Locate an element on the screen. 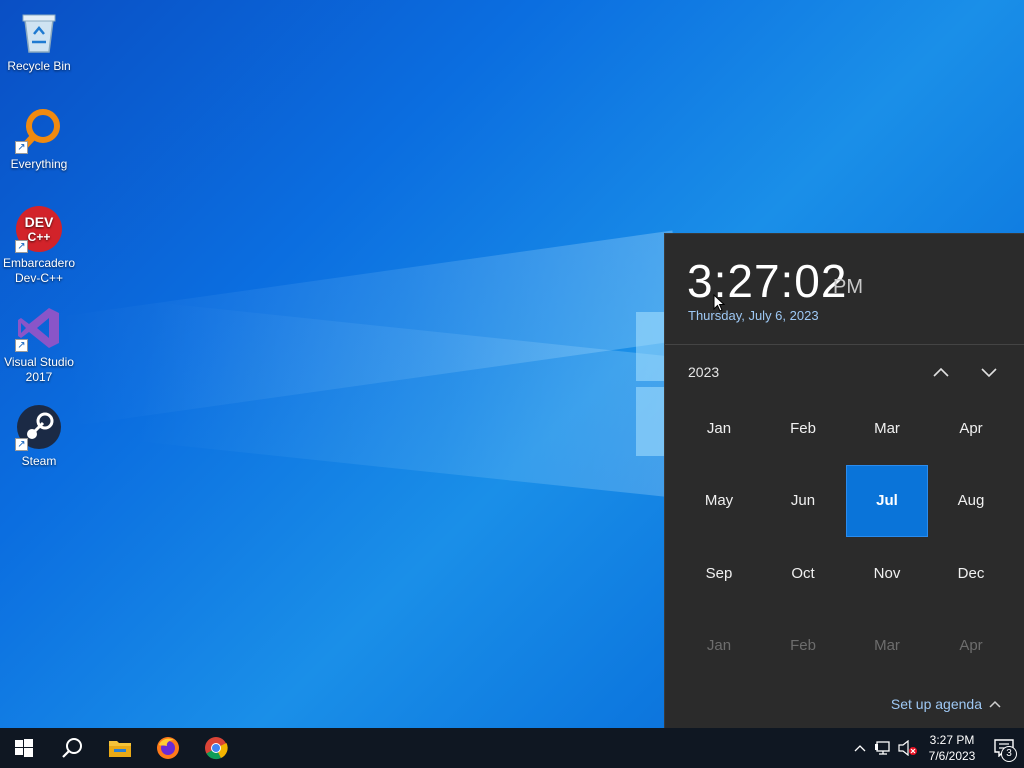  network-button is located at coordinates (884, 748).